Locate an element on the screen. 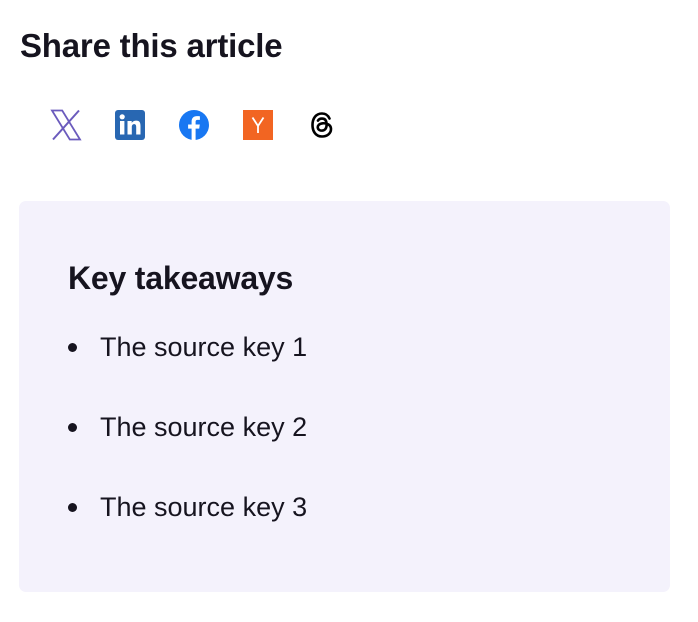  share-x-link is located at coordinates (66, 125).